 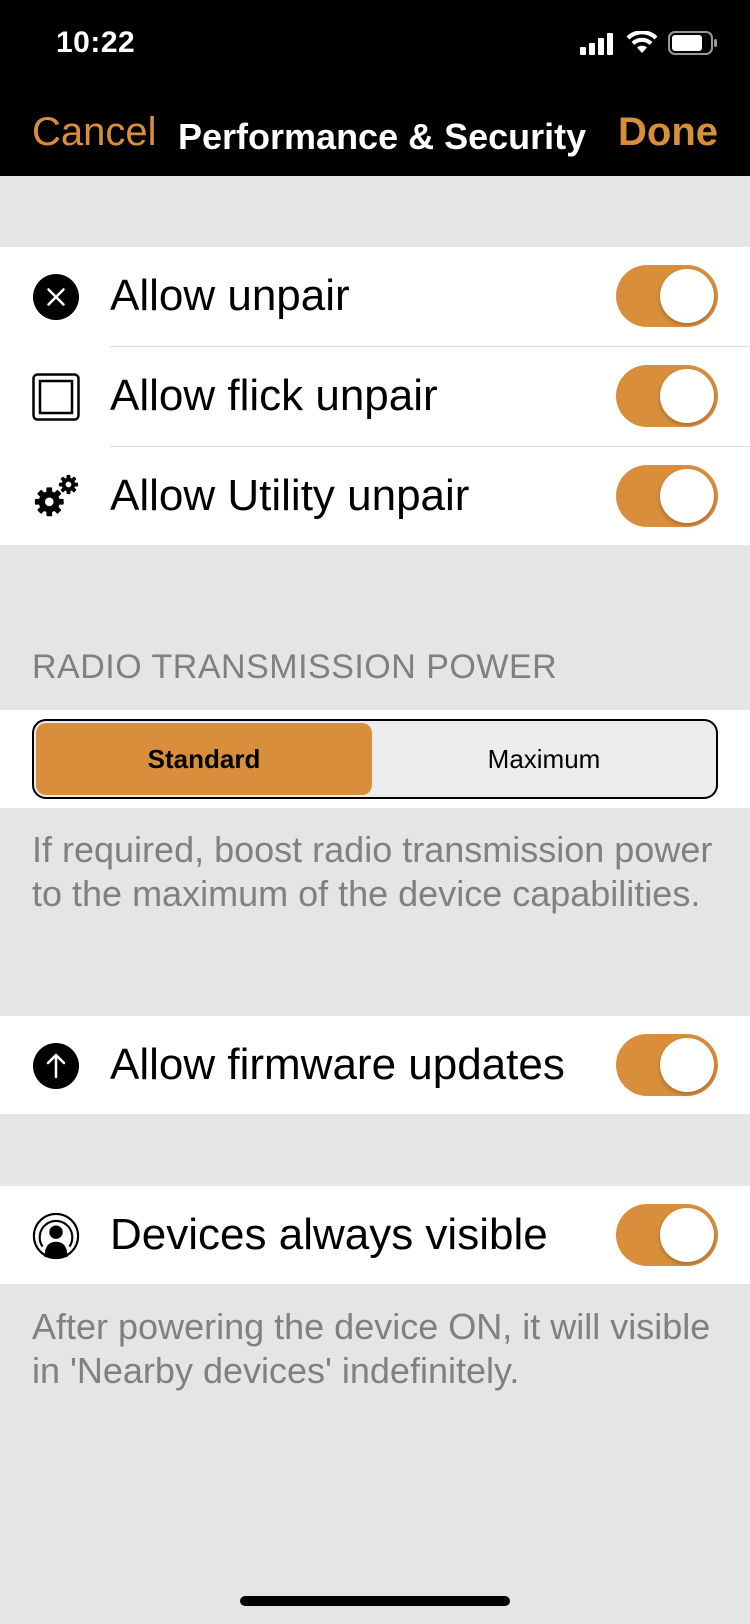 I want to click on allow-utility-unpair-label: Allow Utility unpair, so click(x=290, y=495).